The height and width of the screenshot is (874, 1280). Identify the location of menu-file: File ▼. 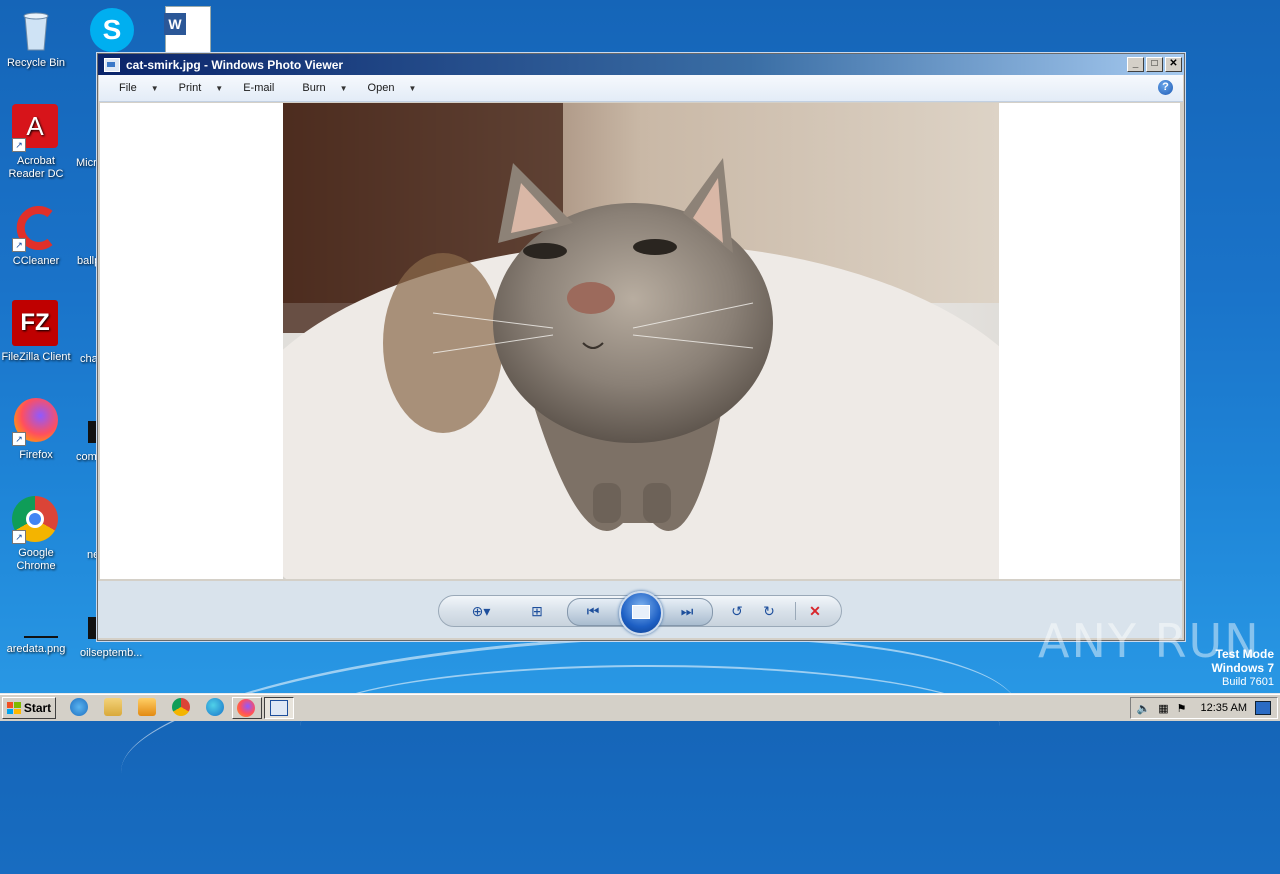
(129, 88).